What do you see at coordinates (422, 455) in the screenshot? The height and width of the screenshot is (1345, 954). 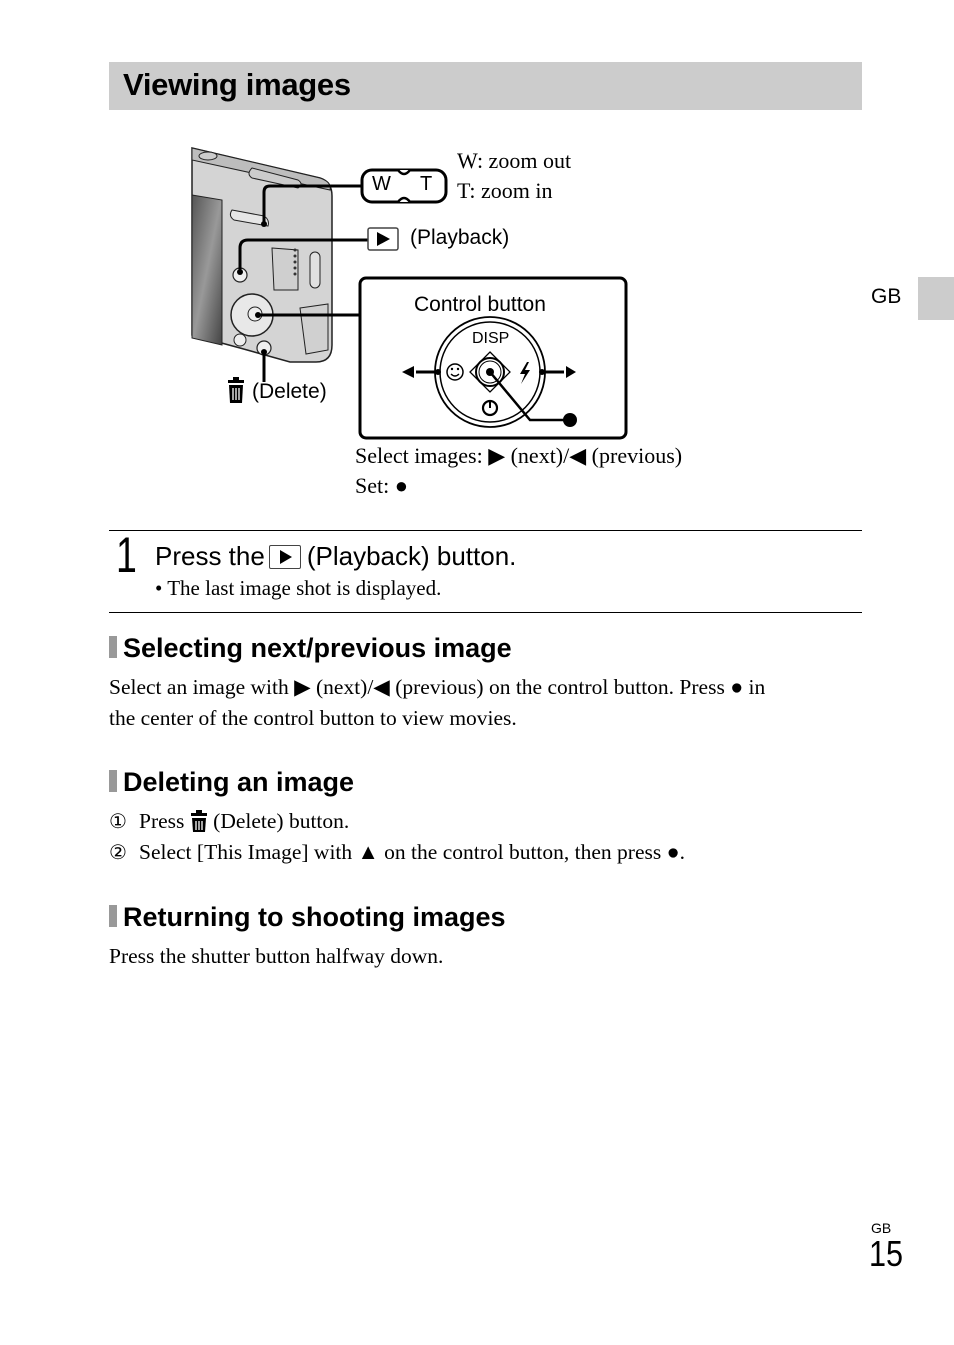 I see `select-images-prefix: Select images:` at bounding box center [422, 455].